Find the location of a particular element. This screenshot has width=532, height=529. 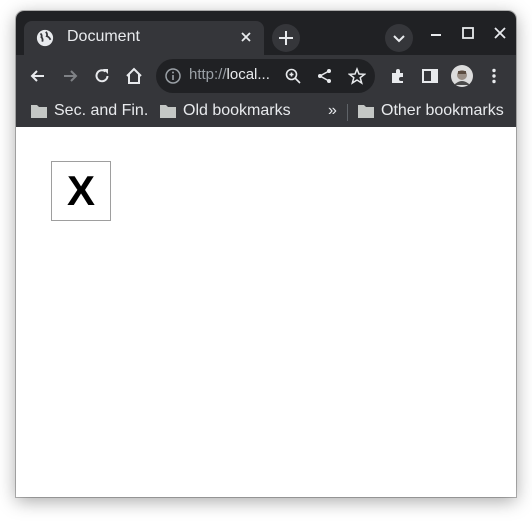

home-icon is located at coordinates (134, 76).